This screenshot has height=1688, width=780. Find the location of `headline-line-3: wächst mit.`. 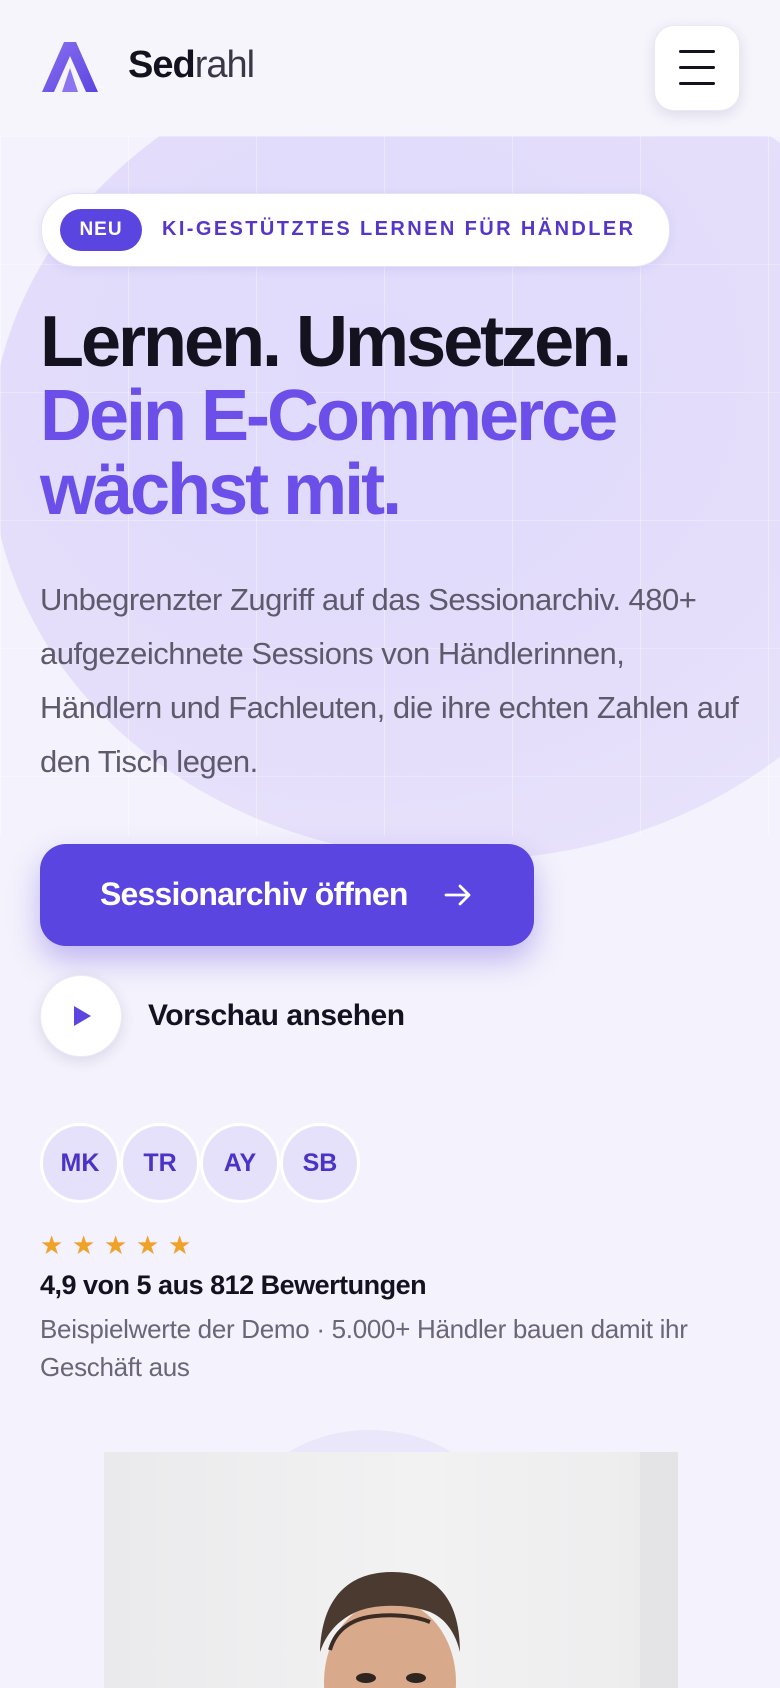

headline-line-3: wächst mit. is located at coordinates (221, 490).